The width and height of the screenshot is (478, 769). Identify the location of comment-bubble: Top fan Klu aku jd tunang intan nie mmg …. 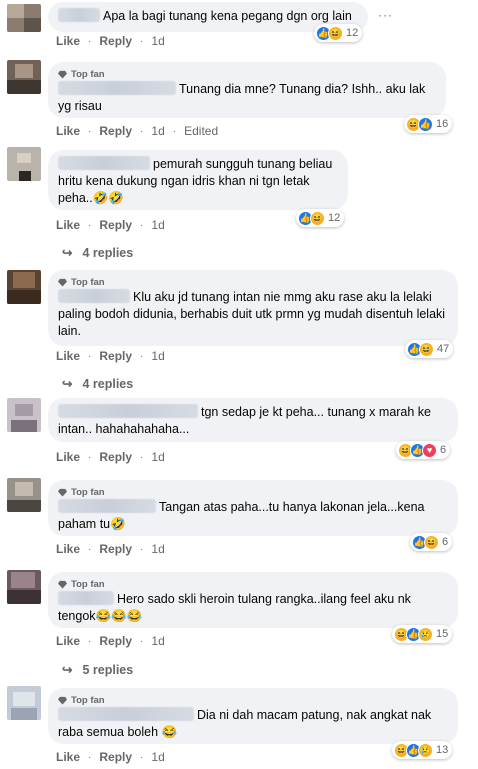
(253, 308).